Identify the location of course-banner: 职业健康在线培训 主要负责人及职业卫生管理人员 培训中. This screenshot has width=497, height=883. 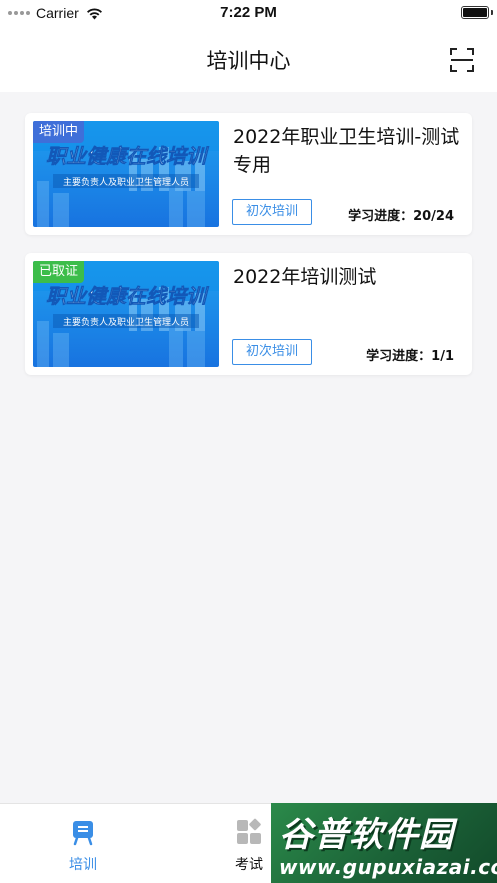
(126, 174).